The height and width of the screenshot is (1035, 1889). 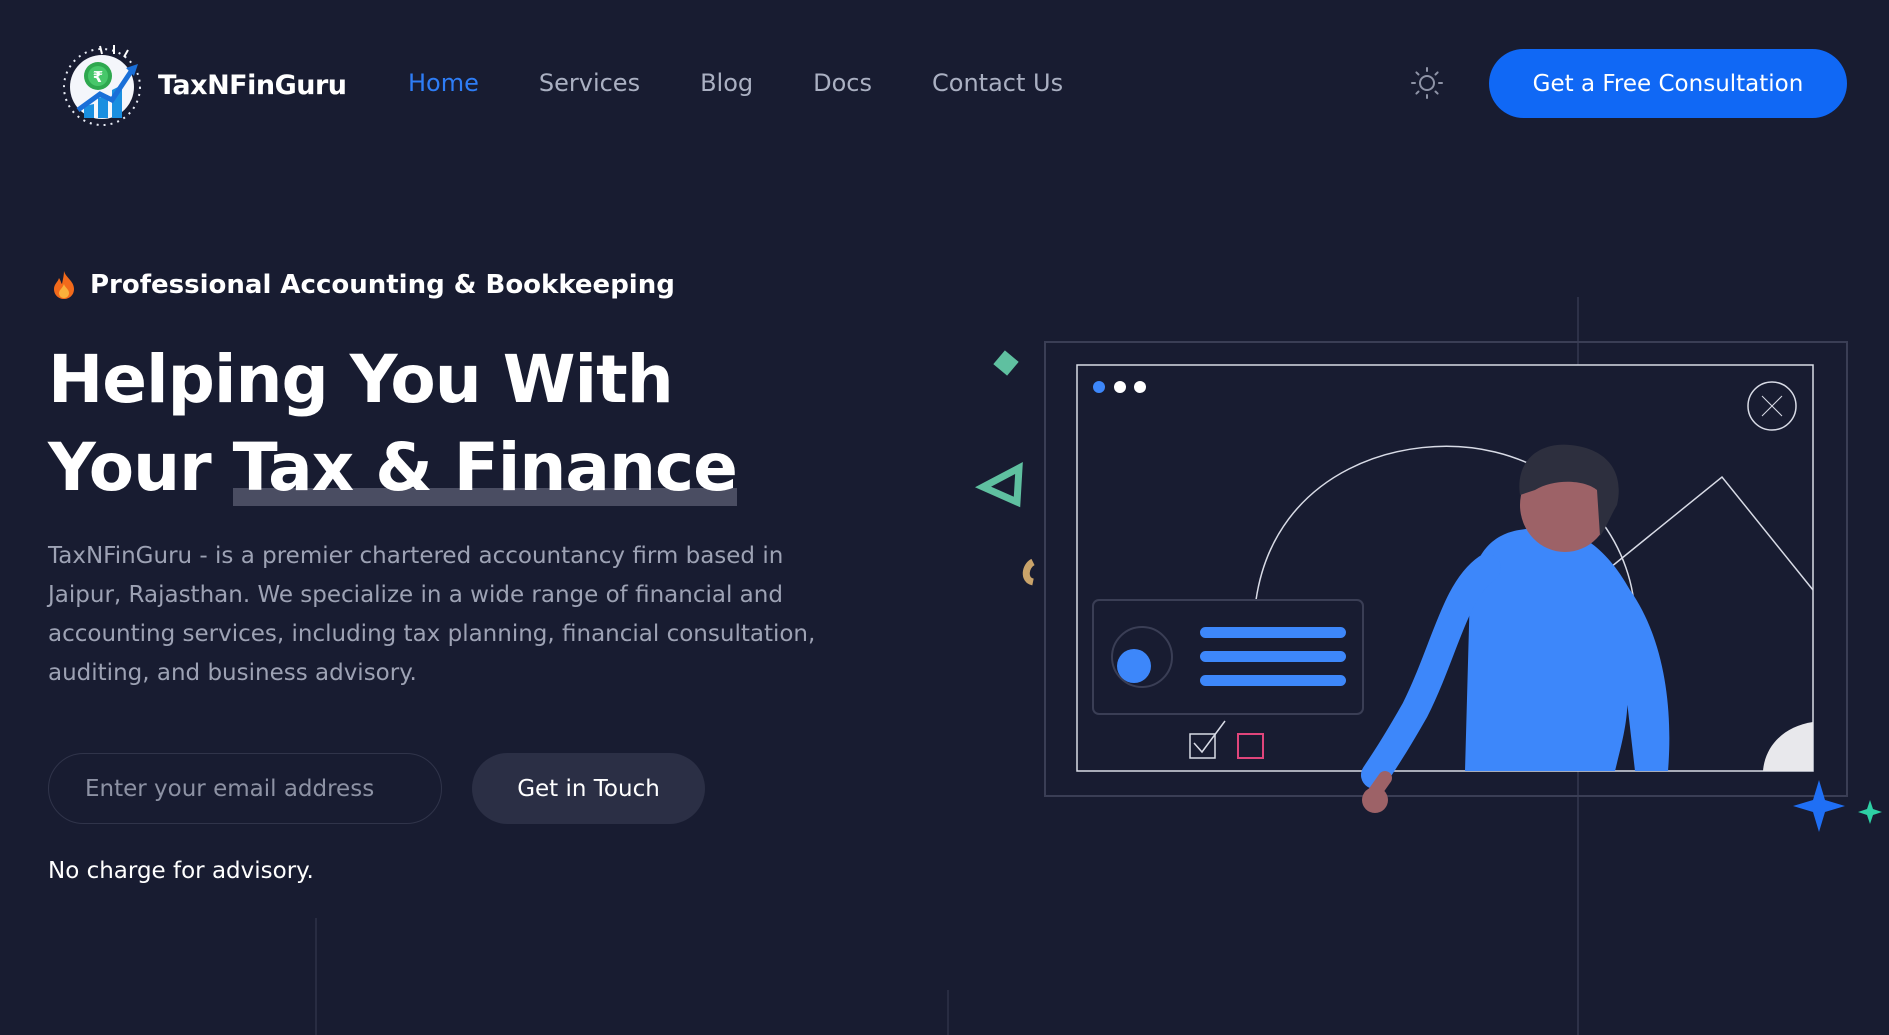 I want to click on nav-blog: Blog, so click(x=726, y=83).